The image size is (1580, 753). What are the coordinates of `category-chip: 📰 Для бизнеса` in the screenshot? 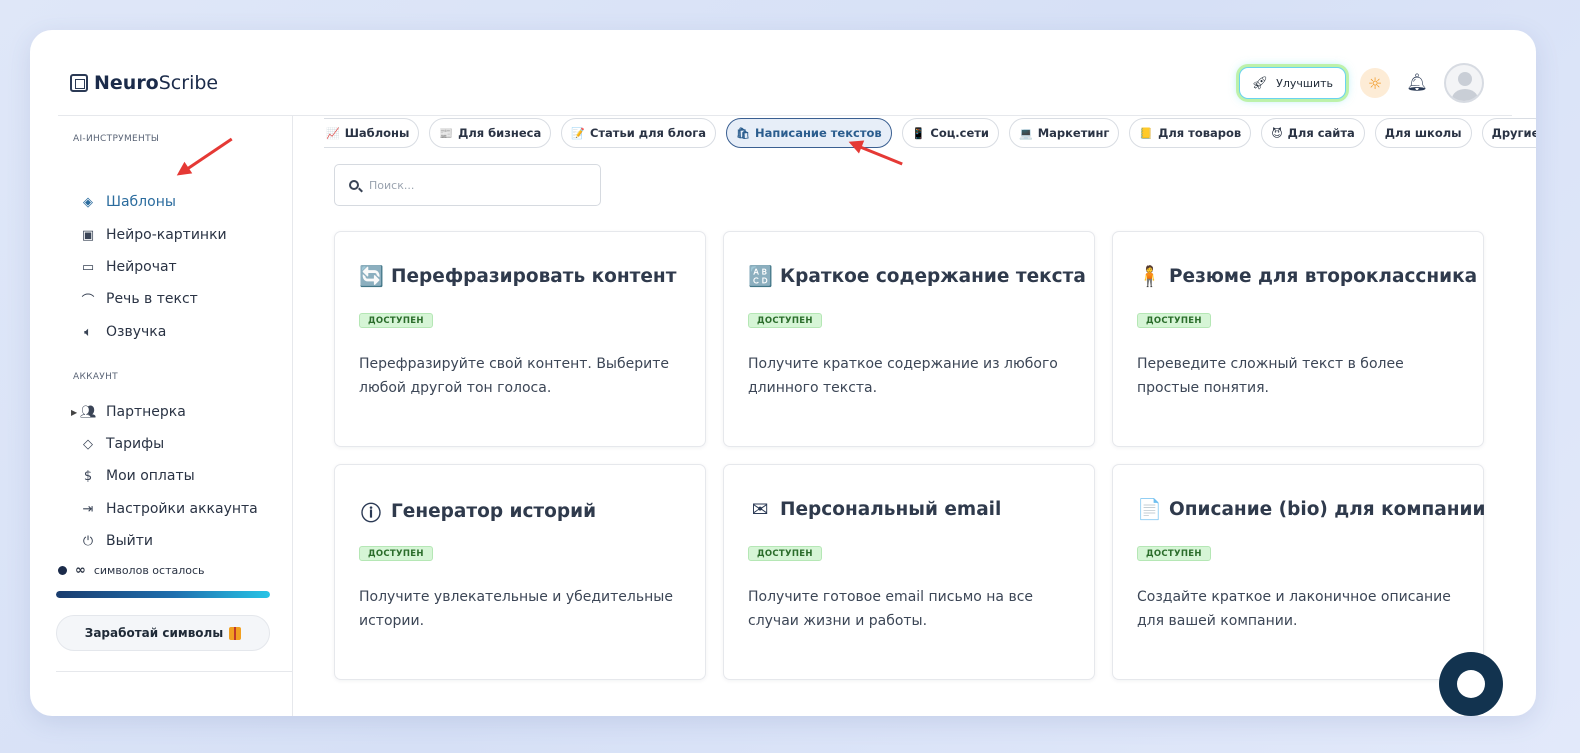 It's located at (490, 133).